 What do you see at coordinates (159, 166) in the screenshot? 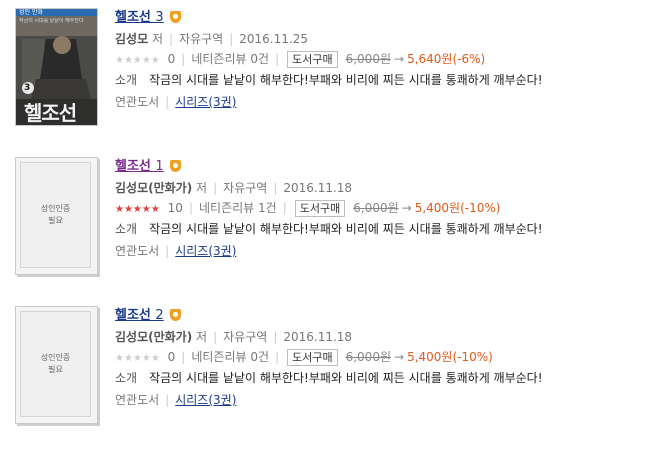
I see `book-volume: 1` at bounding box center [159, 166].